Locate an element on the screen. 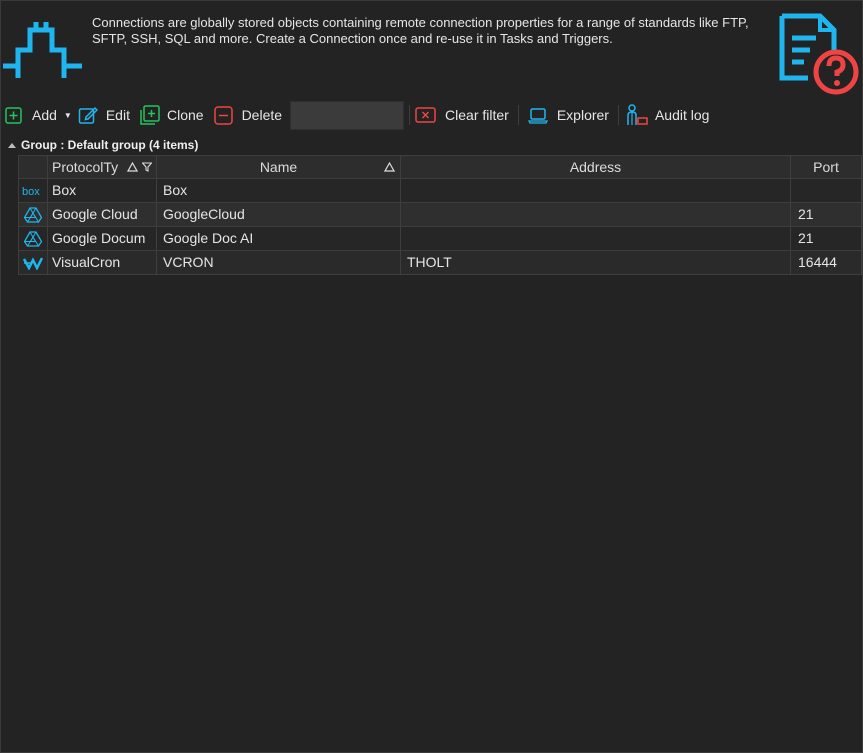 The width and height of the screenshot is (863, 753). column-header-port: Port is located at coordinates (826, 167).